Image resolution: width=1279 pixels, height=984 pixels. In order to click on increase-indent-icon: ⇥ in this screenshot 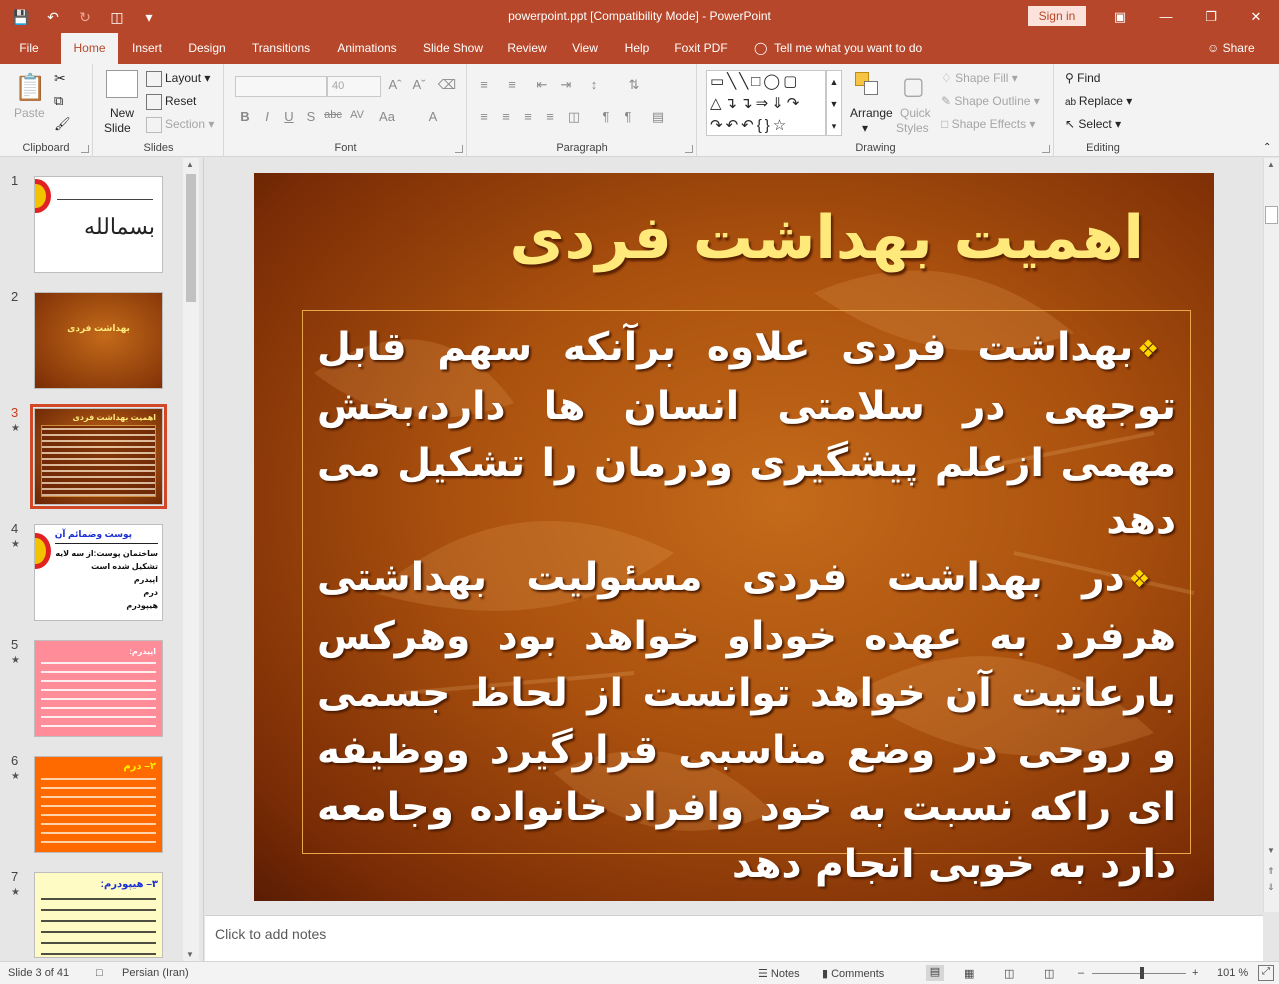, I will do `click(566, 85)`.